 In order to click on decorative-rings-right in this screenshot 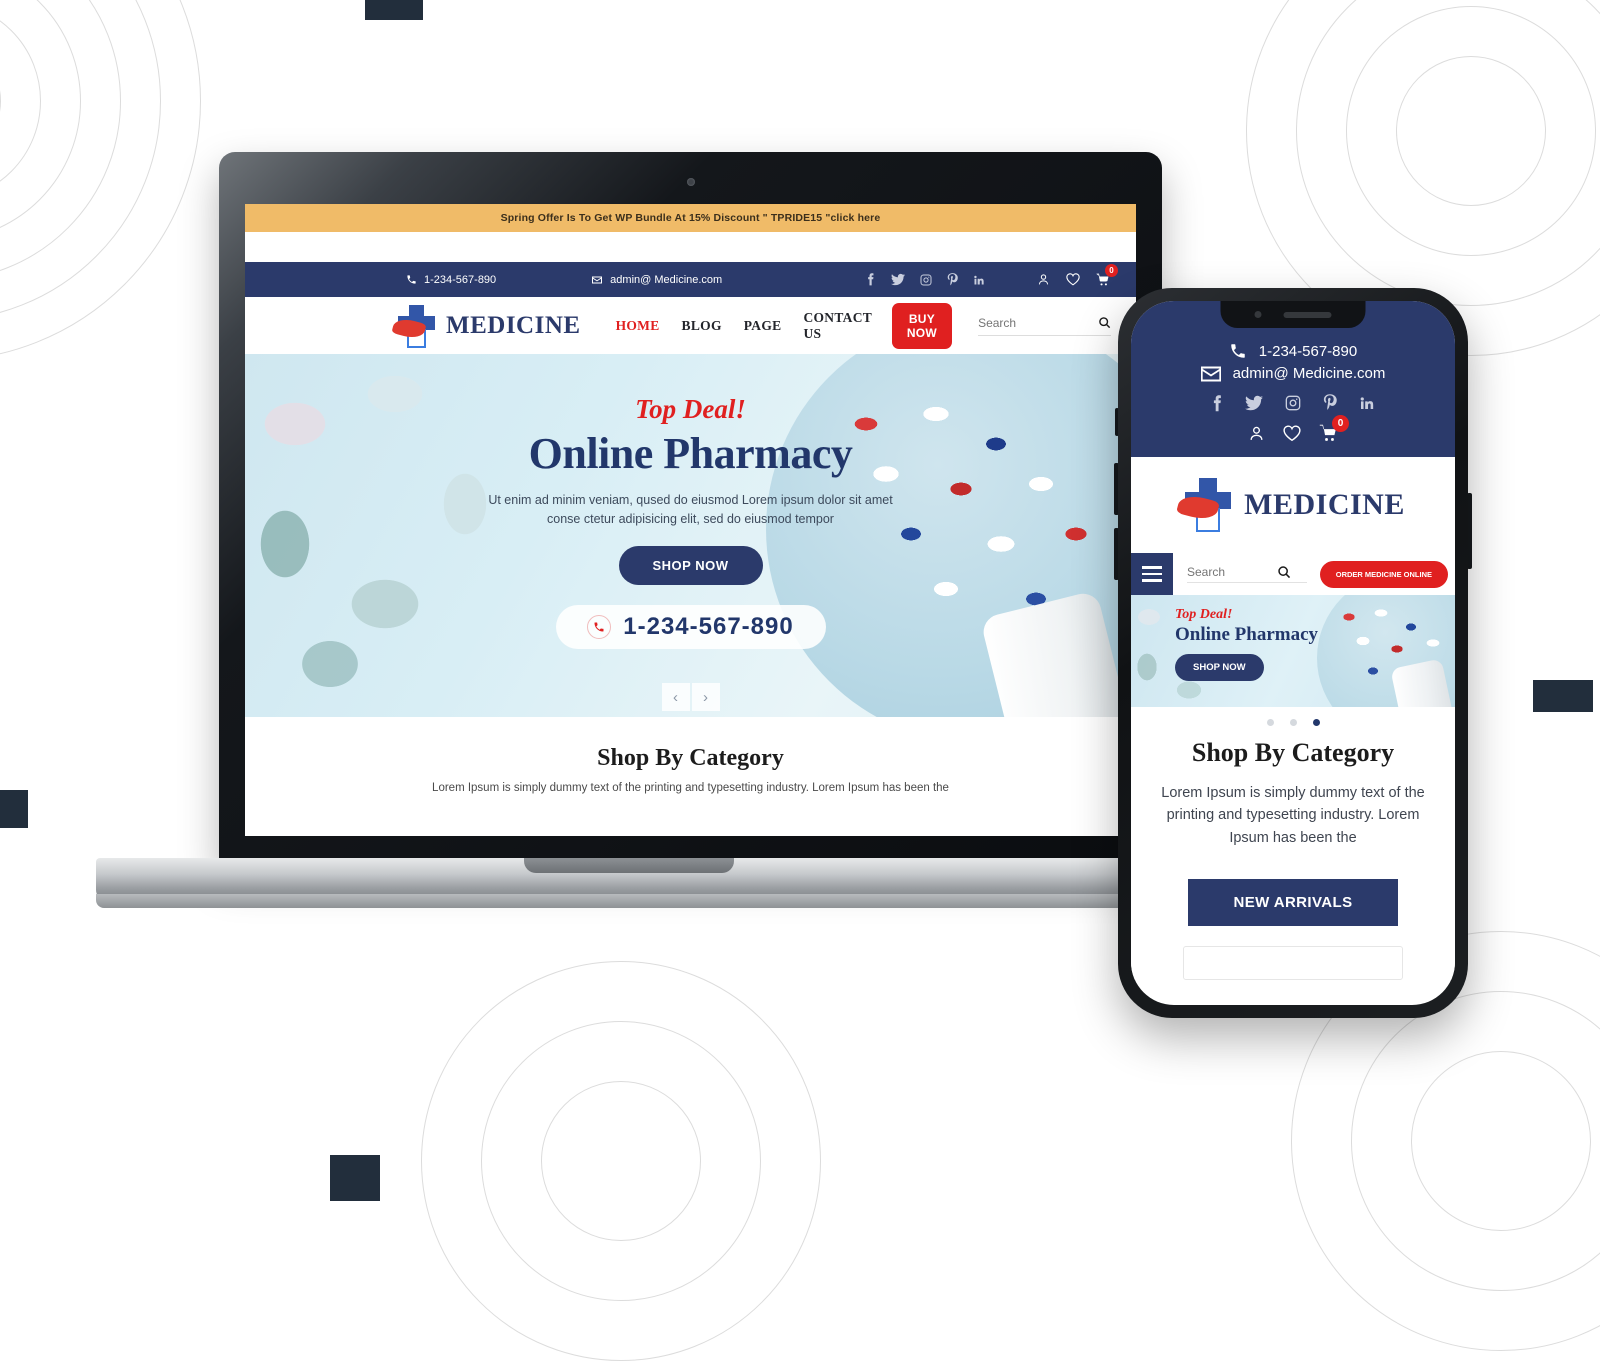, I will do `click(1422, 178)`.